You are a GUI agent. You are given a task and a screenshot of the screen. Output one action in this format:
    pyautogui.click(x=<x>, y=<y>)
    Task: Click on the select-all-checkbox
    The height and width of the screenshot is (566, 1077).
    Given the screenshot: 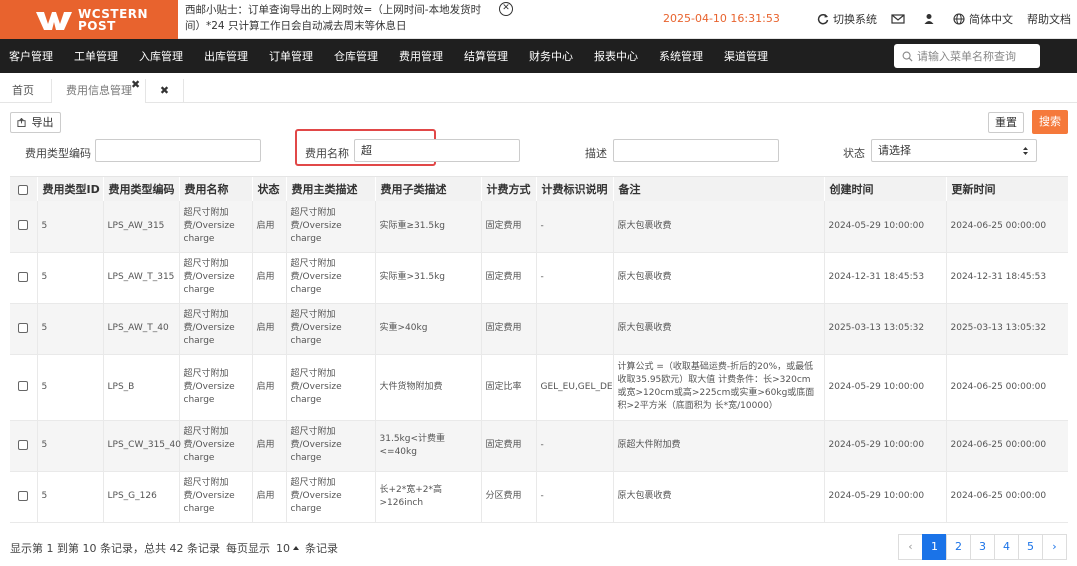 What is the action you would take?
    pyautogui.click(x=23, y=189)
    